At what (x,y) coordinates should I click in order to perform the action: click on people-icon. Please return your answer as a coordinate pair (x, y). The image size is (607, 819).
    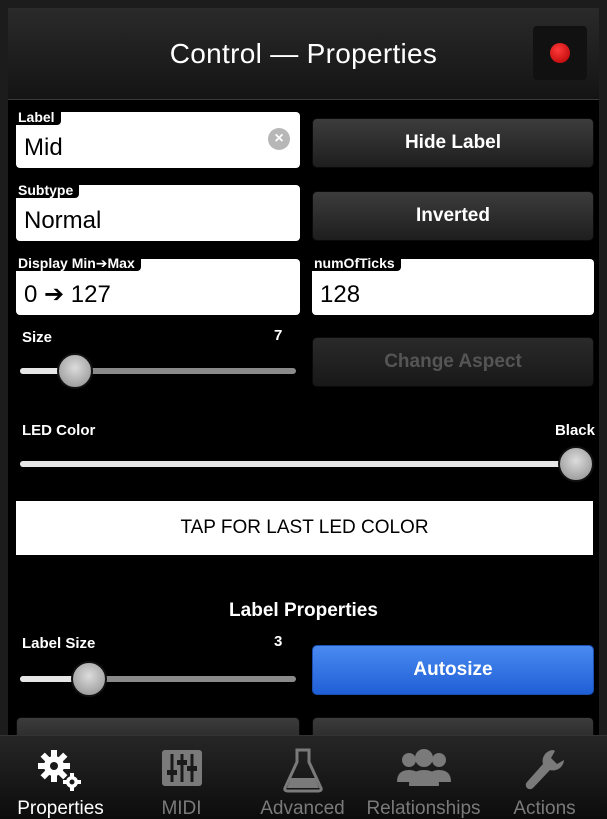
    Looking at the image, I should click on (423, 767).